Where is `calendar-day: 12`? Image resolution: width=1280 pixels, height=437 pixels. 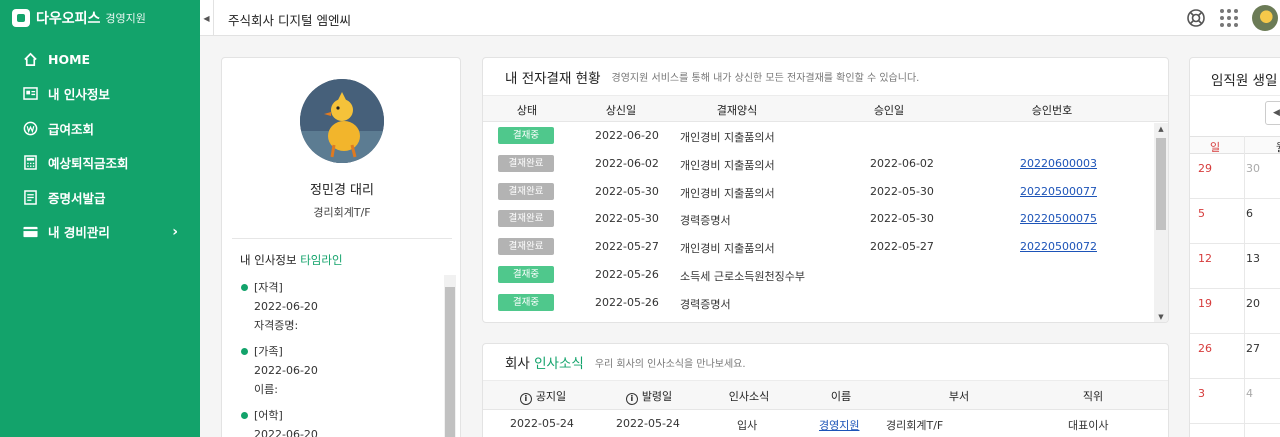
calendar-day: 12 is located at coordinates (1205, 258).